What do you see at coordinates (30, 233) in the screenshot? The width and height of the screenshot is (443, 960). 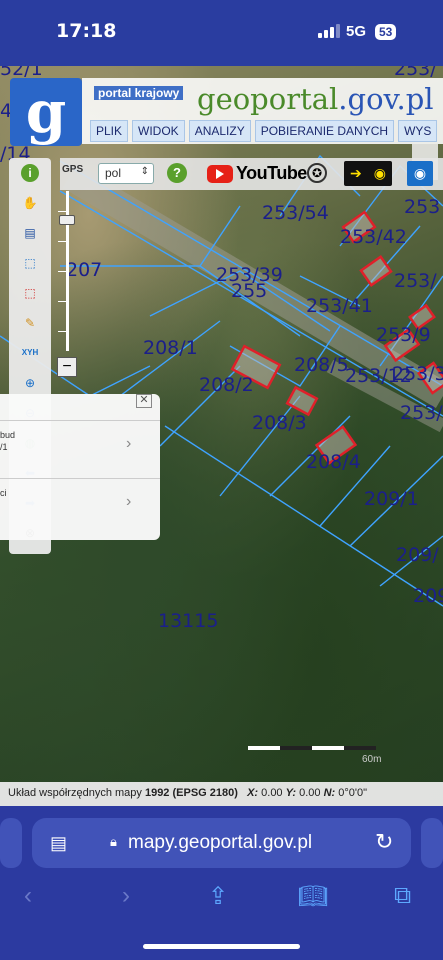 I see `layers-list-icon: ▤` at bounding box center [30, 233].